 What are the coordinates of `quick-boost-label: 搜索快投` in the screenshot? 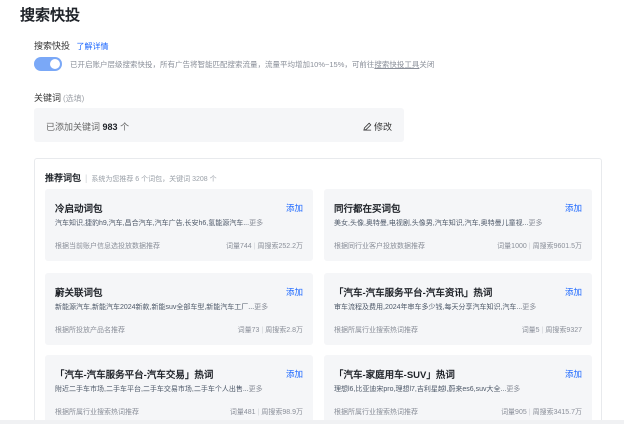 It's located at (52, 46).